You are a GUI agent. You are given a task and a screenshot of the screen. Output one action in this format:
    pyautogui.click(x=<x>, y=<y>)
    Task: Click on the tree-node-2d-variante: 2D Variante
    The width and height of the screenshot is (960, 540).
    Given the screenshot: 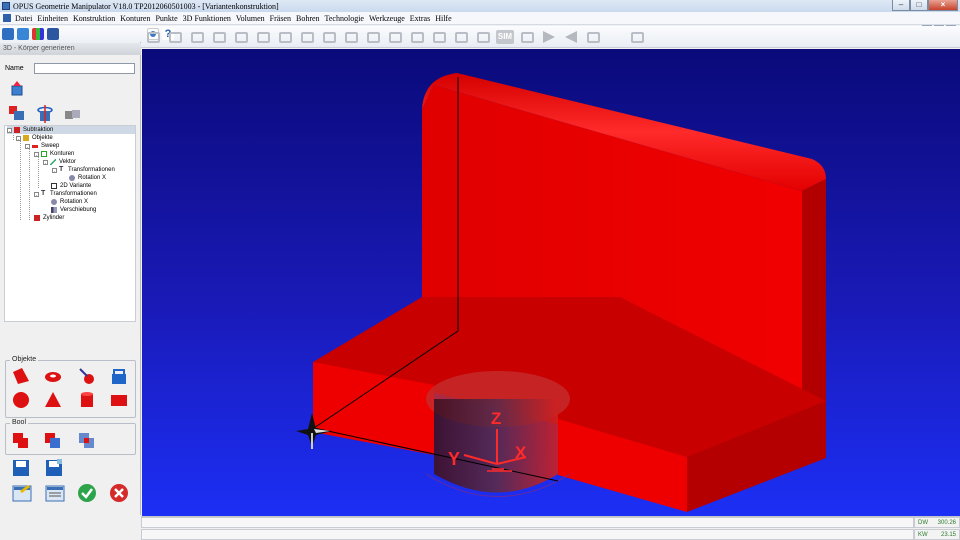 What is the action you would take?
    pyautogui.click(x=71, y=186)
    